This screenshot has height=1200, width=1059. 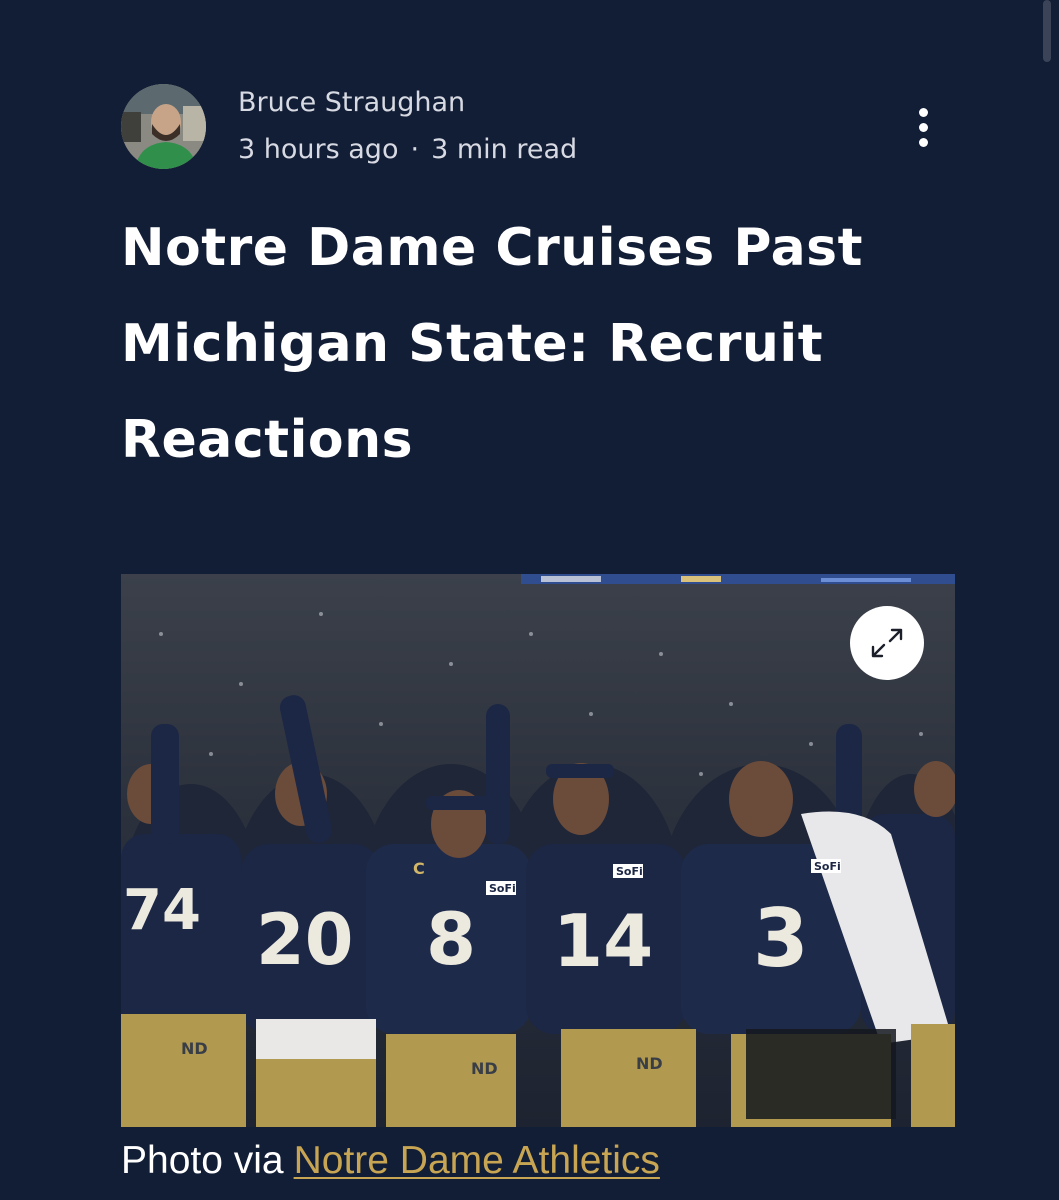 What do you see at coordinates (603, 941) in the screenshot?
I see `svg-text: 14` at bounding box center [603, 941].